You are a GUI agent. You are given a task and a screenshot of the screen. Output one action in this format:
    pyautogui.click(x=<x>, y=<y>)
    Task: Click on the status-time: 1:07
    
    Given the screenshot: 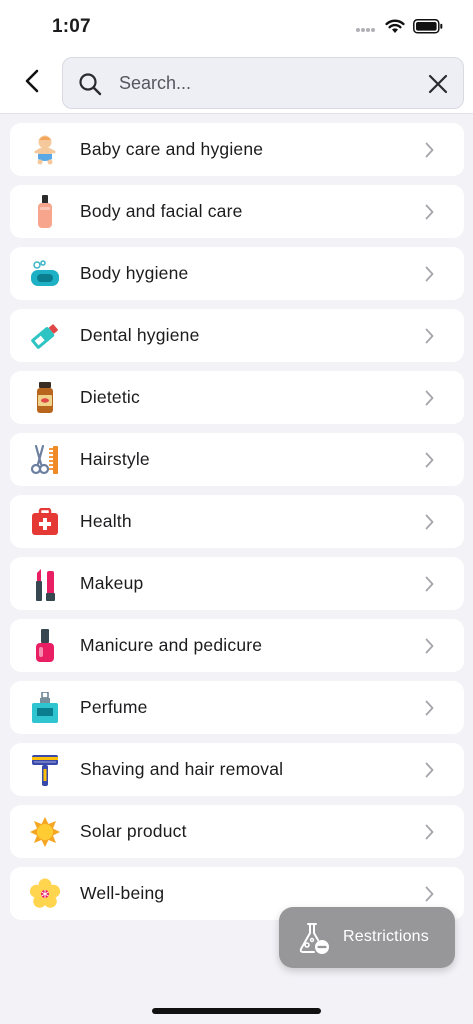 What is the action you would take?
    pyautogui.click(x=71, y=26)
    